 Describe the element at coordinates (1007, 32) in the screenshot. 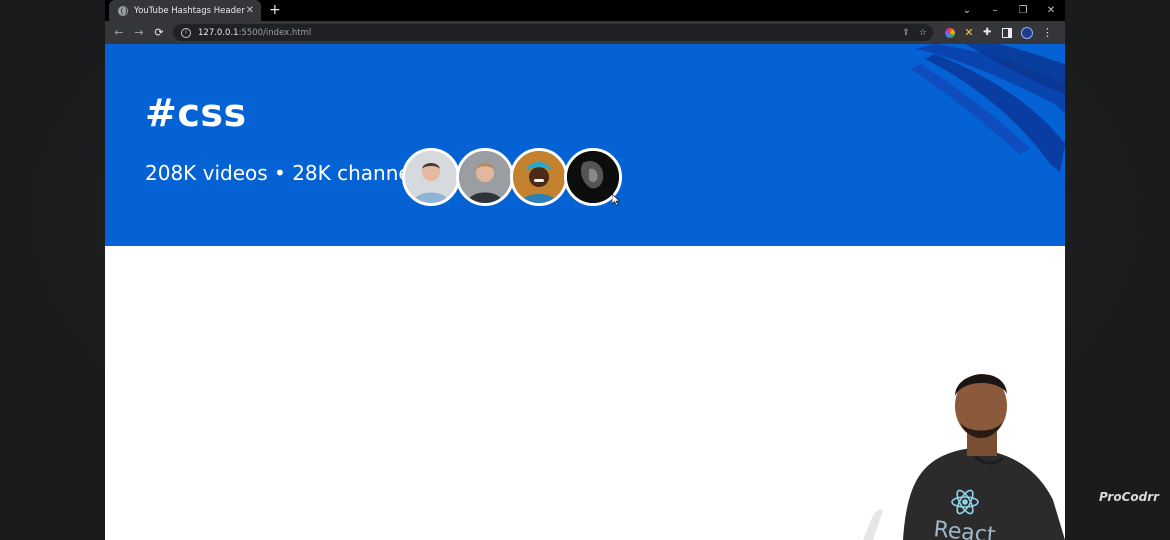

I see `side-panel-icon` at that location.